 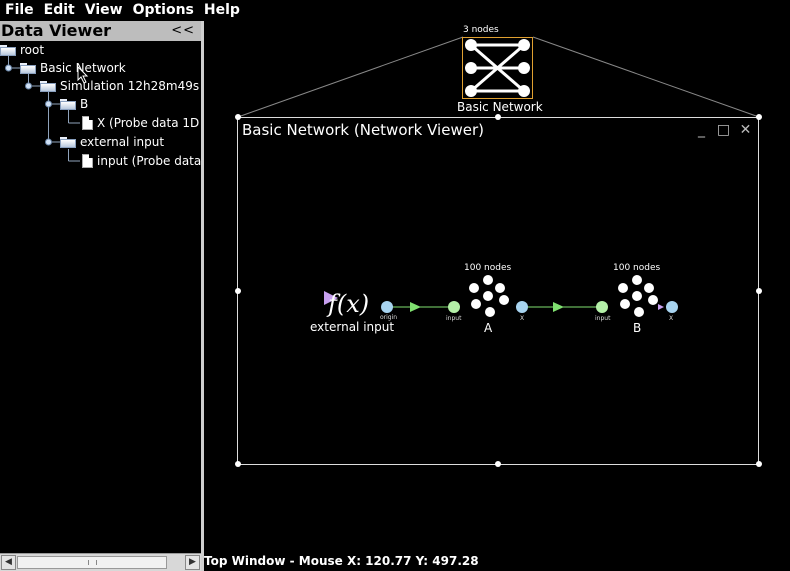 I want to click on origin-port-label: origin, so click(x=389, y=317).